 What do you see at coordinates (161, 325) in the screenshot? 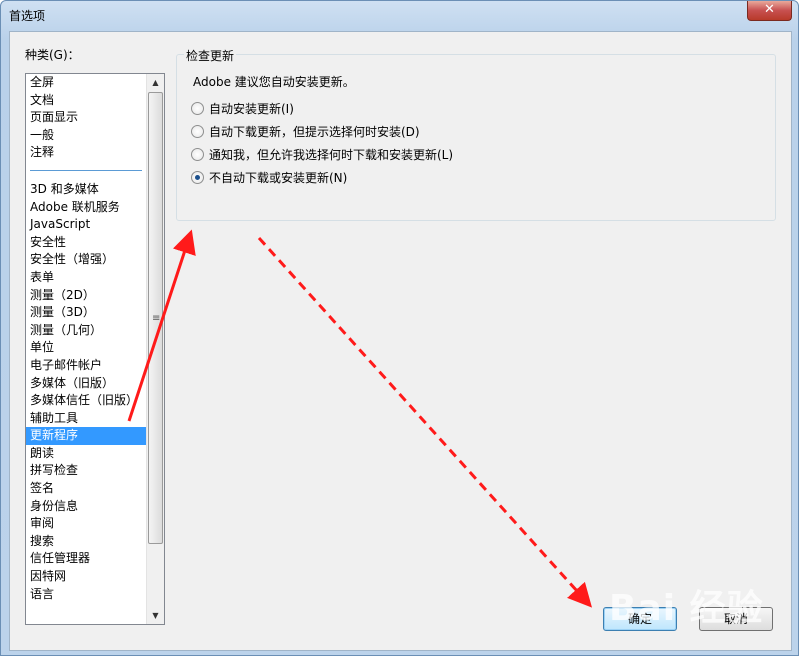
I see `arrow-to-group-icon` at bounding box center [161, 325].